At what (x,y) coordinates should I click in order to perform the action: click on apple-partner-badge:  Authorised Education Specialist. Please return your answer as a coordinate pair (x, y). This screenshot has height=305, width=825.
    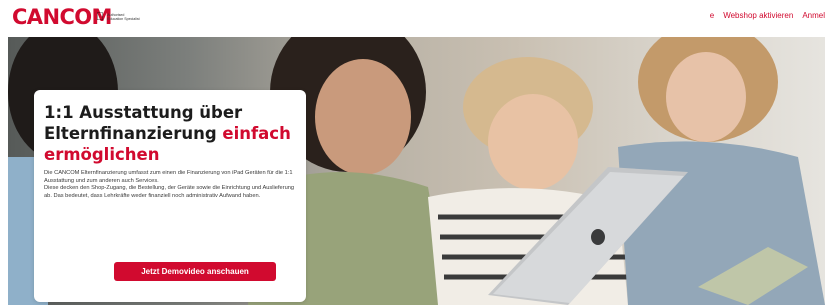
    Looking at the image, I should click on (118, 17).